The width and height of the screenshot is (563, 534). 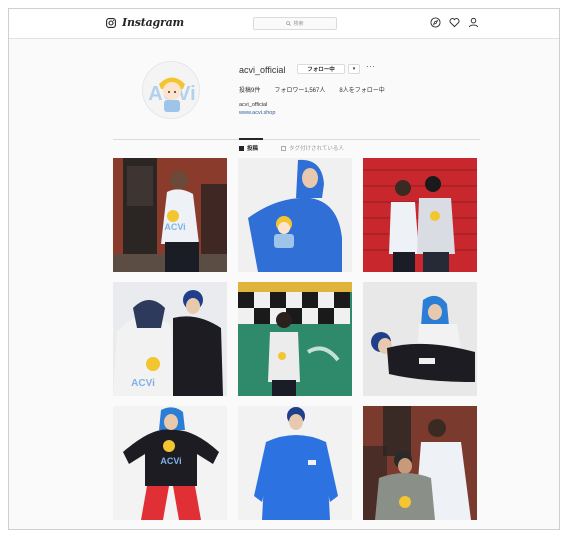 What do you see at coordinates (241, 148) in the screenshot?
I see `grid-icon` at bounding box center [241, 148].